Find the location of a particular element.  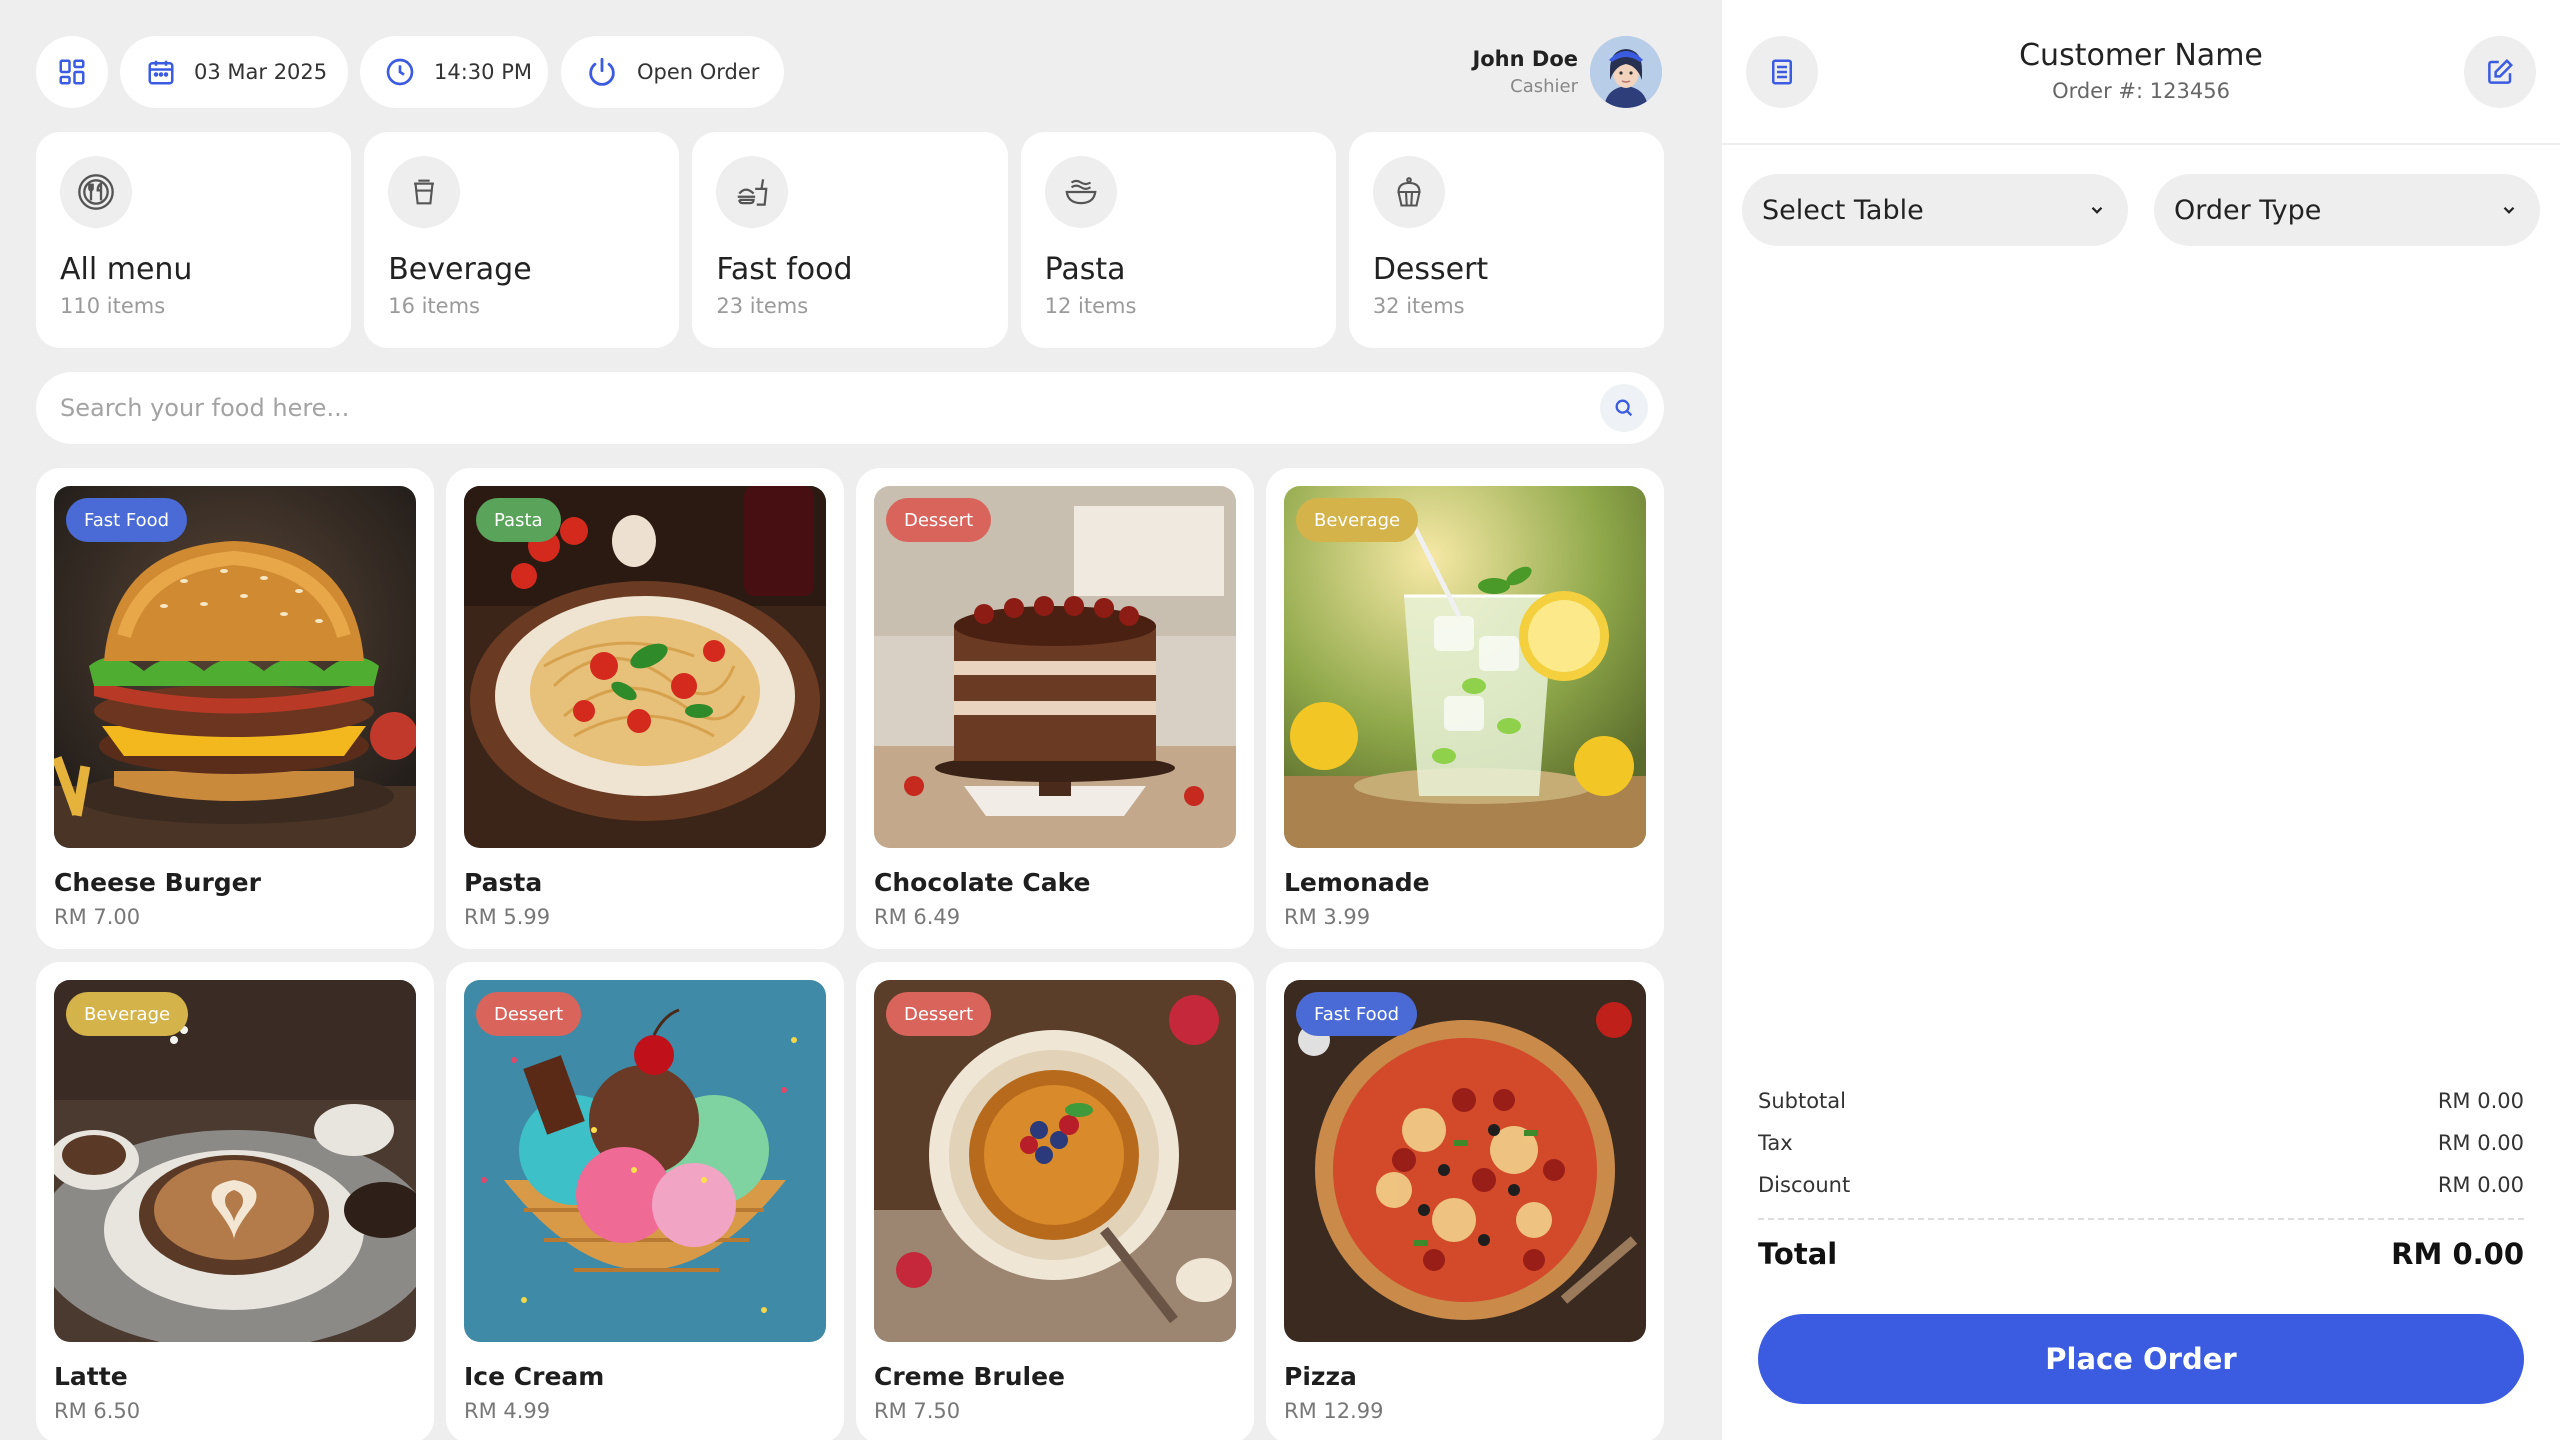

order-type-label: Order Type is located at coordinates (2248, 210).